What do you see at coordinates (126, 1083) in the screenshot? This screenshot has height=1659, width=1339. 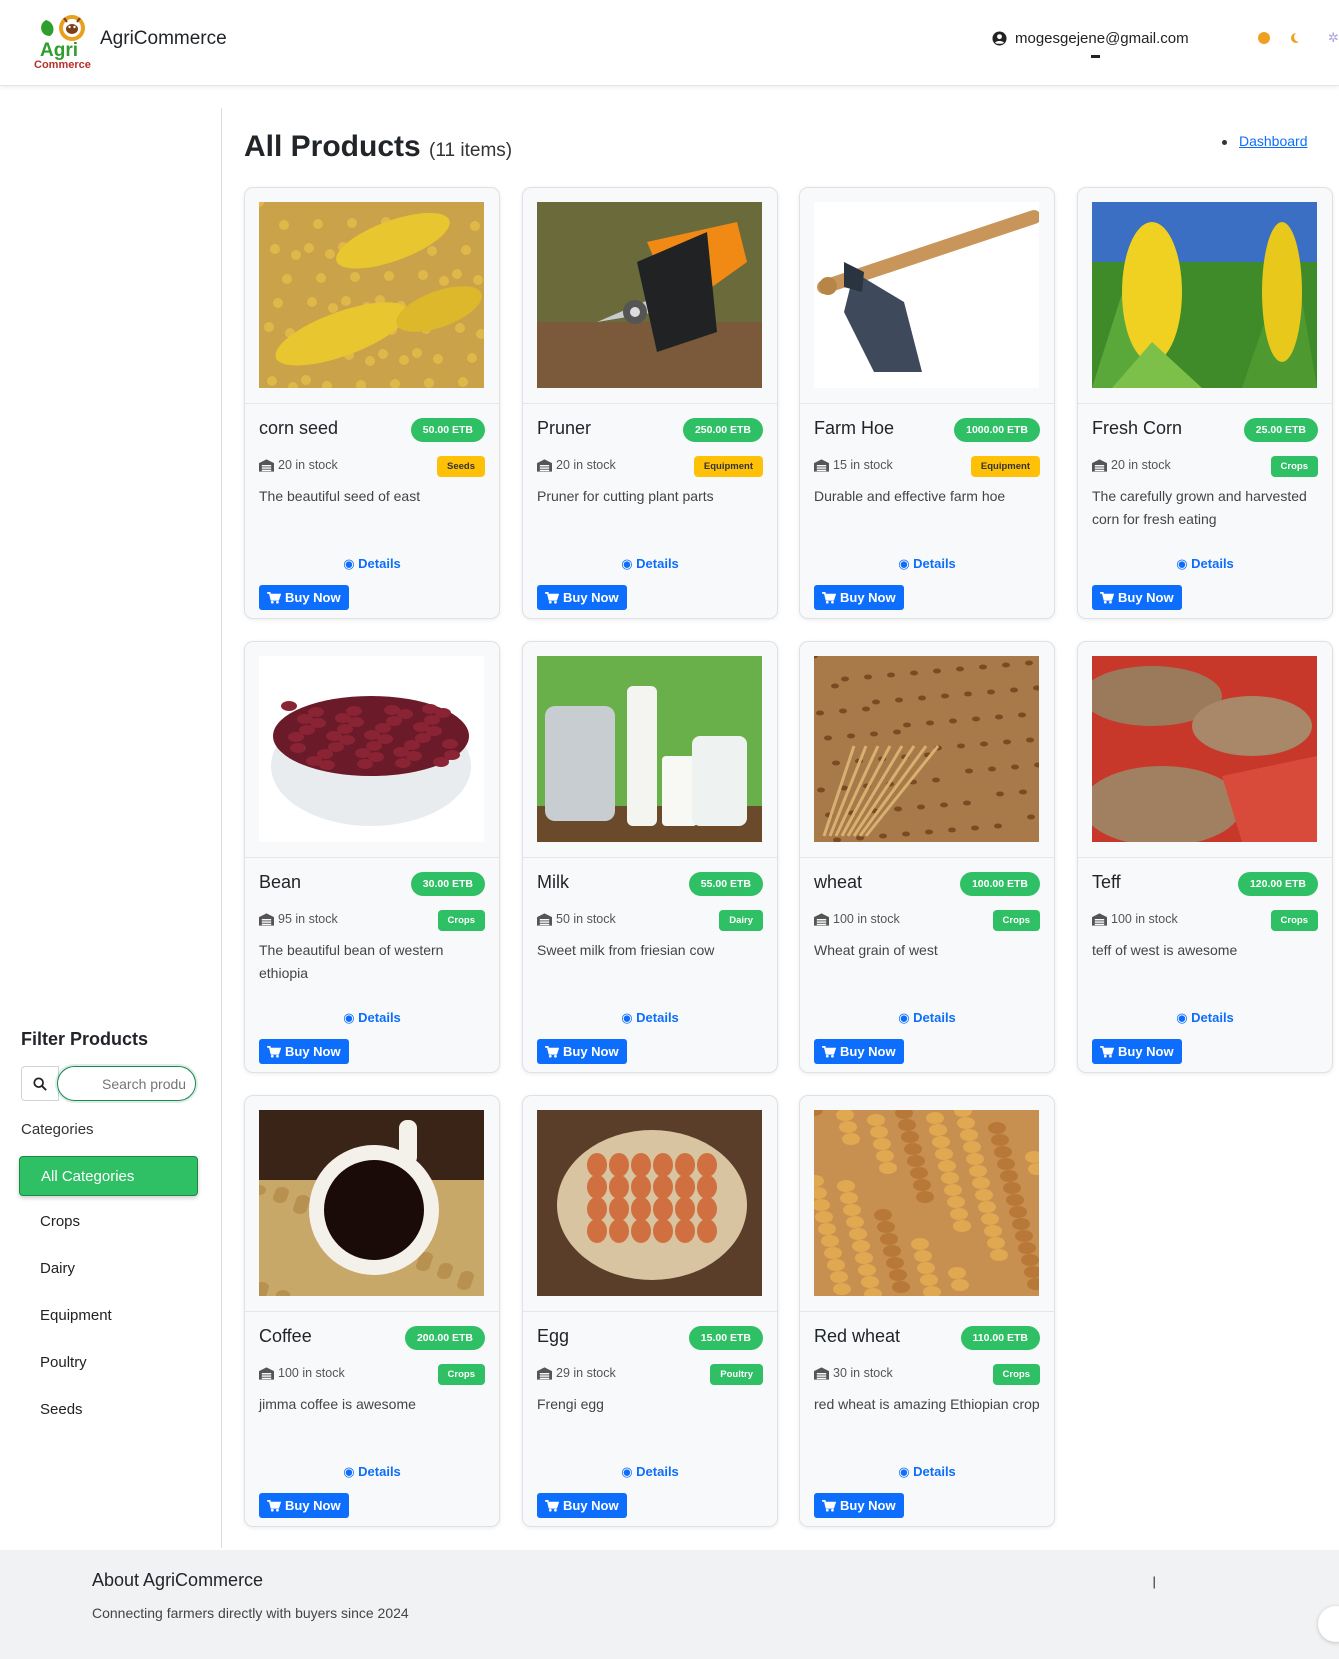 I see `search-input` at bounding box center [126, 1083].